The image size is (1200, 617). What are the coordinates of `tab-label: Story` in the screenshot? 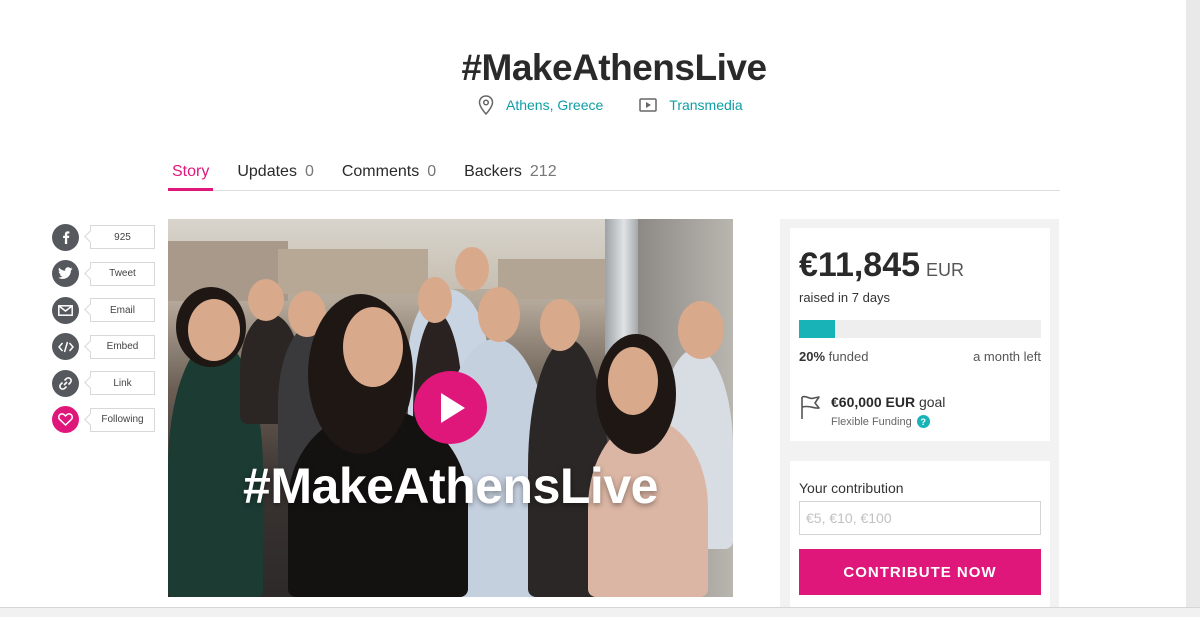 It's located at (191, 171).